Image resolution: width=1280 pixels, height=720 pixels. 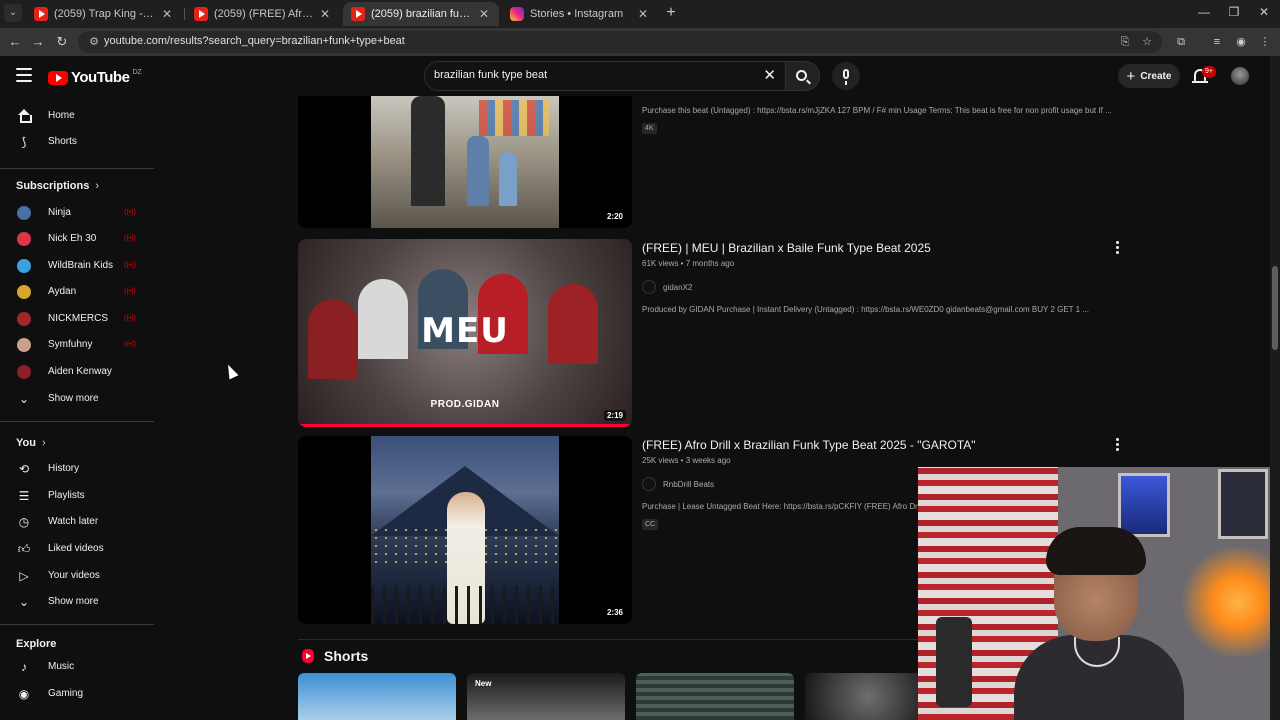 What do you see at coordinates (77, 142) in the screenshot?
I see `sidebar-item-shorts: ⟆ Shorts` at bounding box center [77, 142].